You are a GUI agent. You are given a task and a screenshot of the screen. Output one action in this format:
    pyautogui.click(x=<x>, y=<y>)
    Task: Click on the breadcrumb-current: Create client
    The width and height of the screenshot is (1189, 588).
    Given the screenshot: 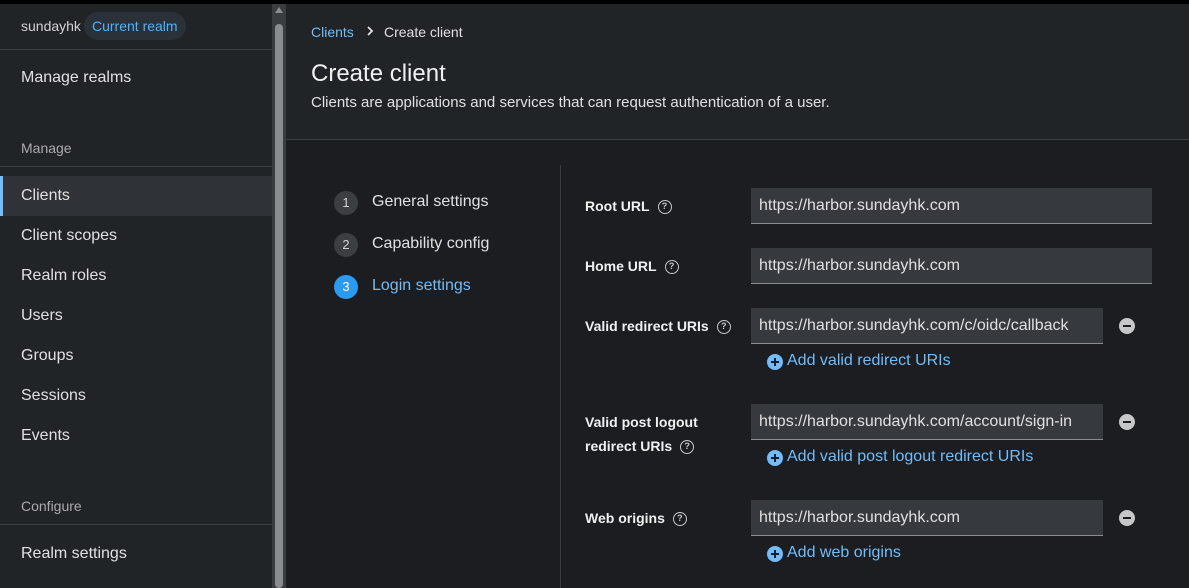 What is the action you would take?
    pyautogui.click(x=423, y=32)
    